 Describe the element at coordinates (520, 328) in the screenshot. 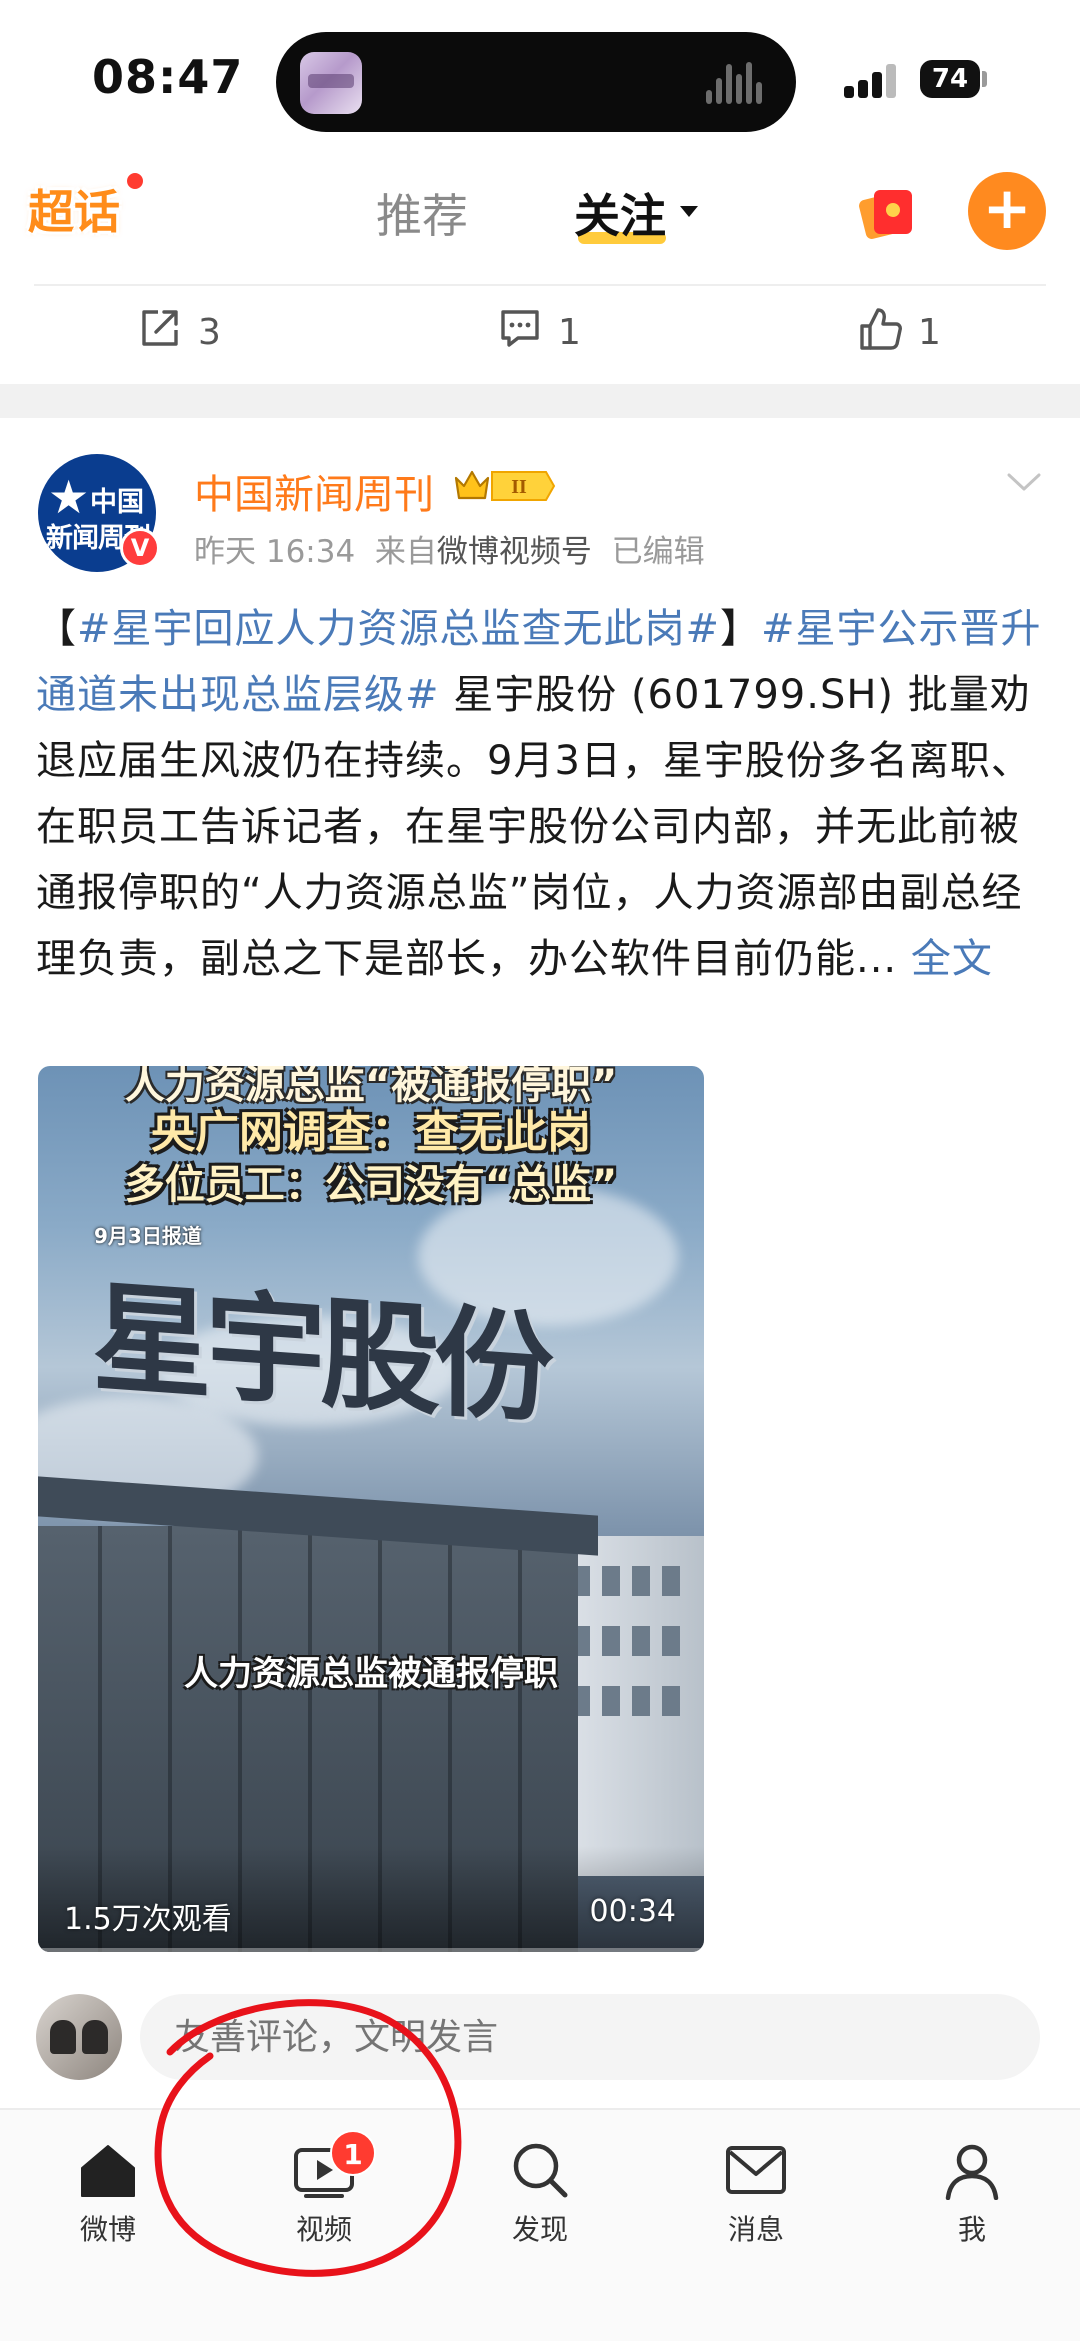

I see `comment-icon` at that location.